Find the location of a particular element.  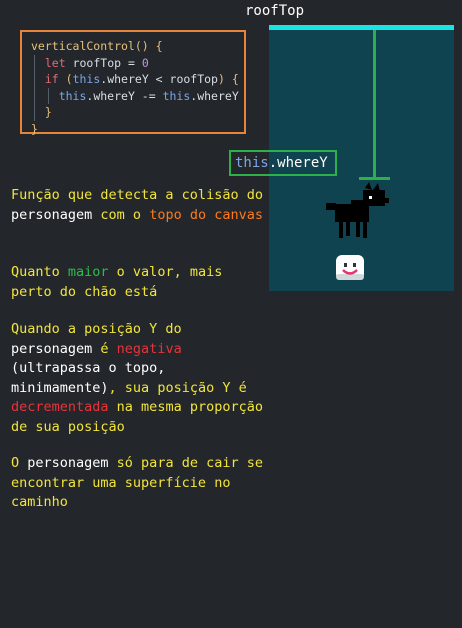

roof-top-label: roofTop is located at coordinates (275, 11).